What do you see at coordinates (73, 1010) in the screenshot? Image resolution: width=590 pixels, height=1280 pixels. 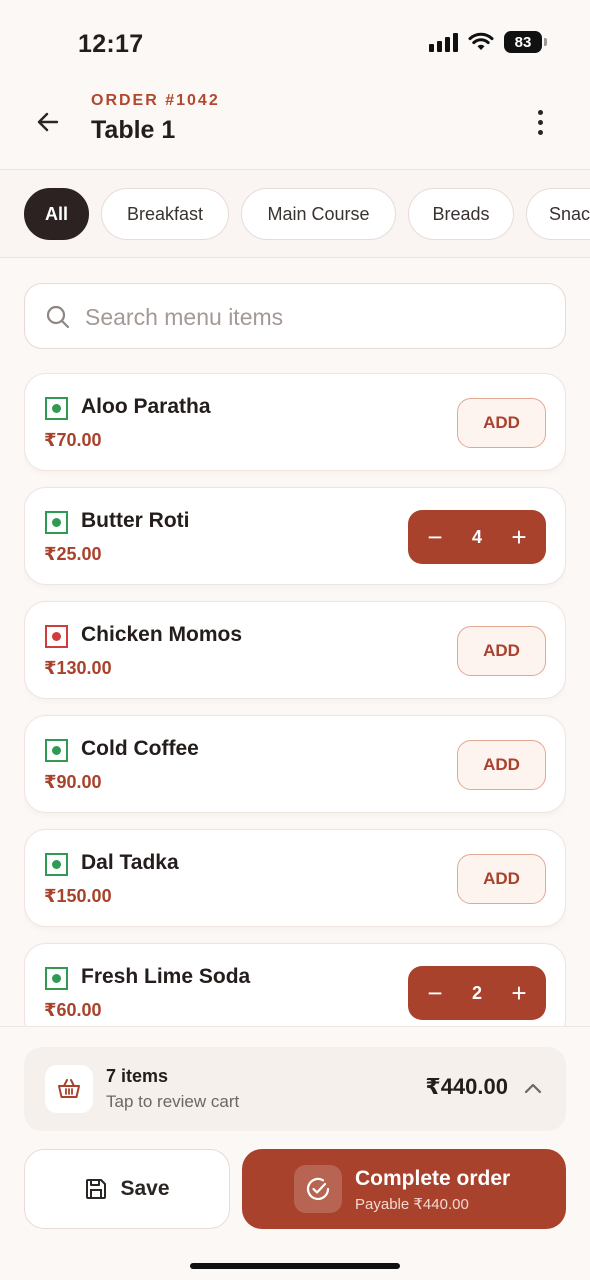 I see `item-price: ₹60.00` at bounding box center [73, 1010].